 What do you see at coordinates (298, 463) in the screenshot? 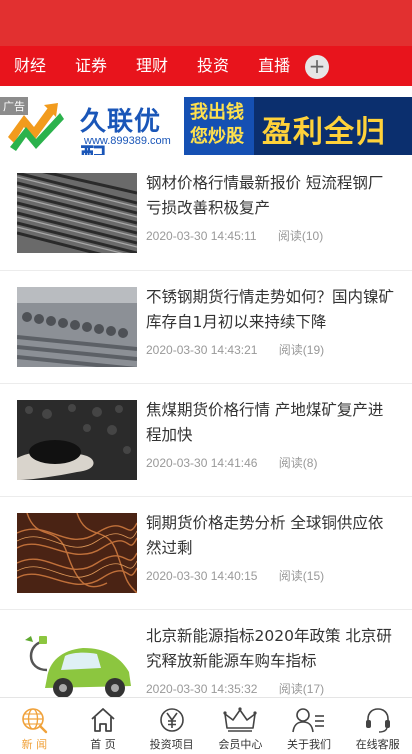
I see `article-reads: 阅读(8)` at bounding box center [298, 463].